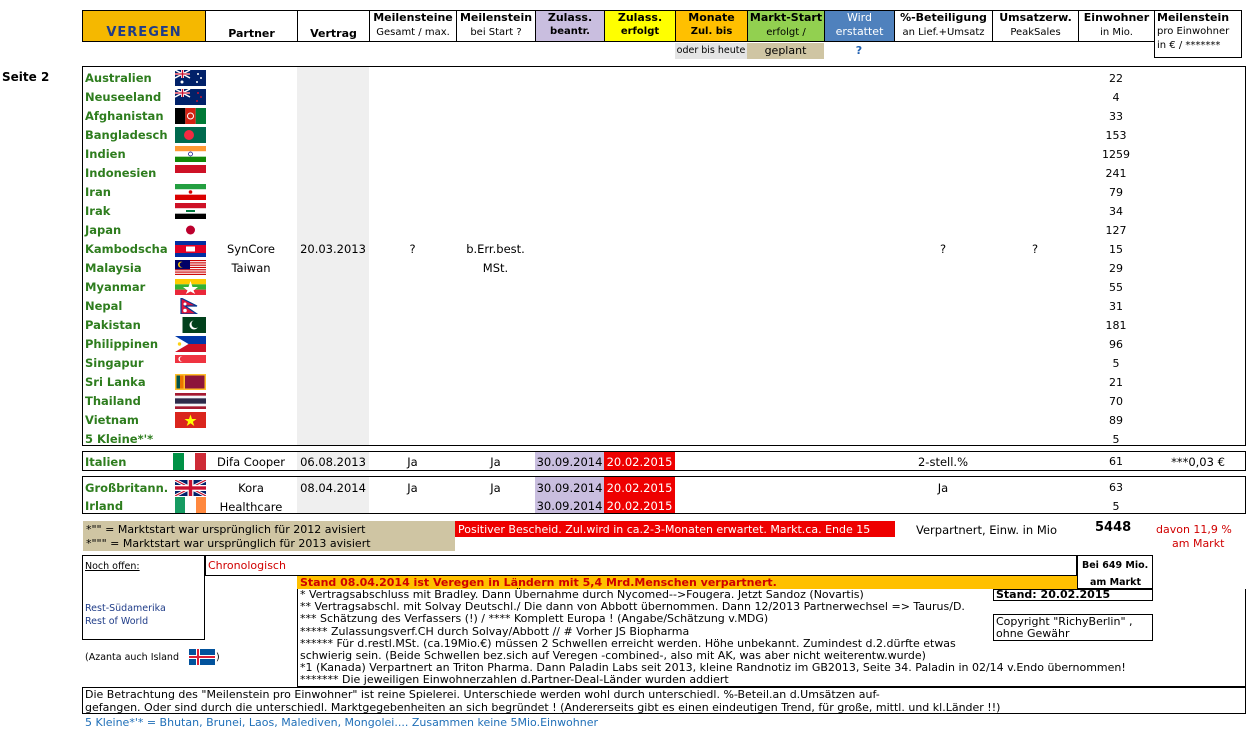  I want to click on population-value: 29, so click(1116, 268).